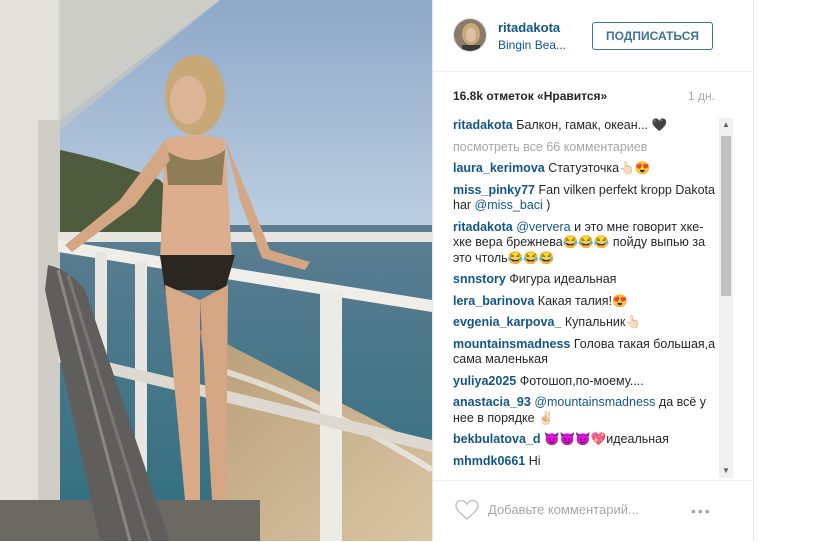  Describe the element at coordinates (530, 96) in the screenshot. I see `likes-count: 16.8k отметок «Нравится»` at that location.